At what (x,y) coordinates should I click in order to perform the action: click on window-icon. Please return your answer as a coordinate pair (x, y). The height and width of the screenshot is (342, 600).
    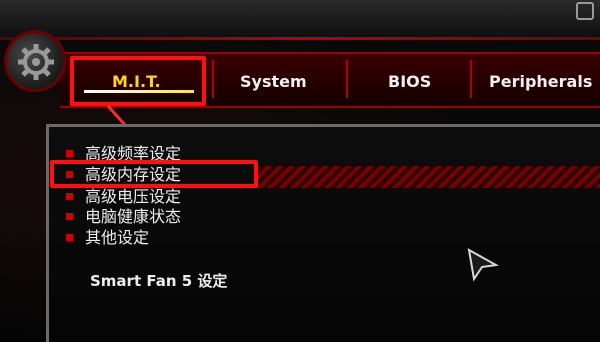
    Looking at the image, I should click on (585, 11).